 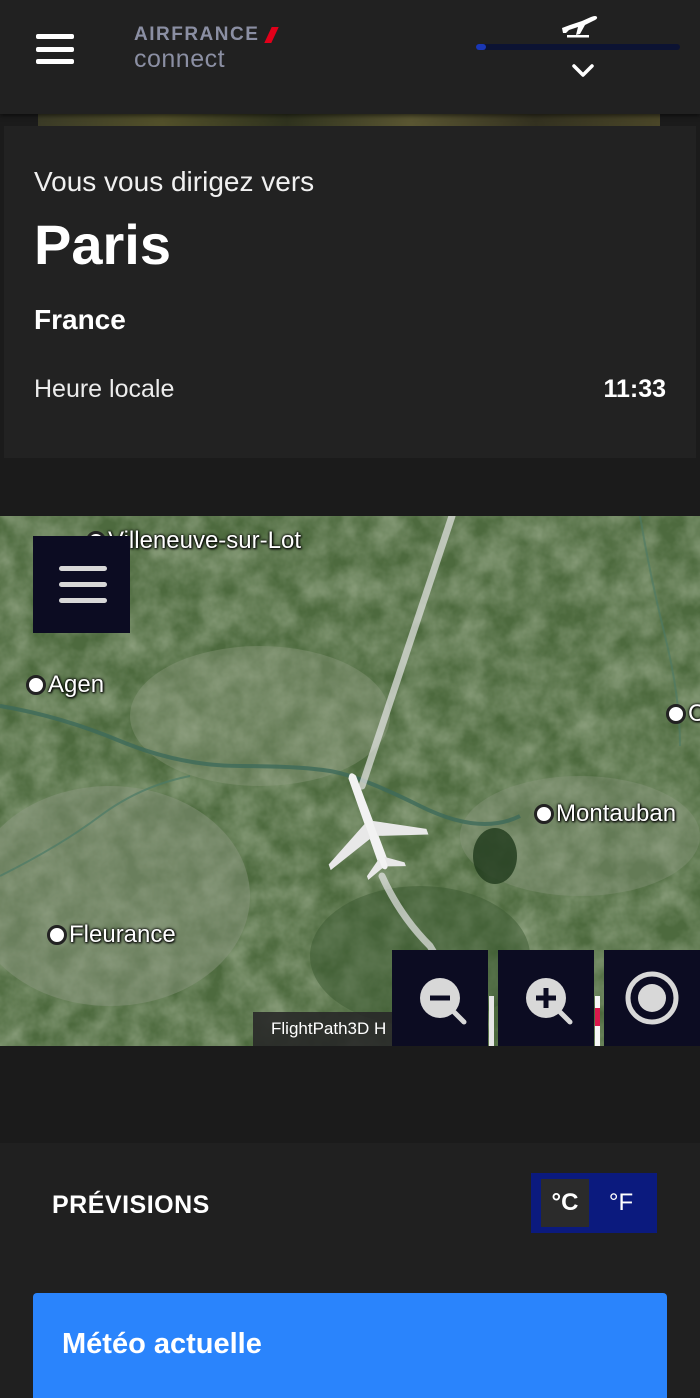 I want to click on forecast-title: PRÉVISIONS, so click(x=131, y=1205).